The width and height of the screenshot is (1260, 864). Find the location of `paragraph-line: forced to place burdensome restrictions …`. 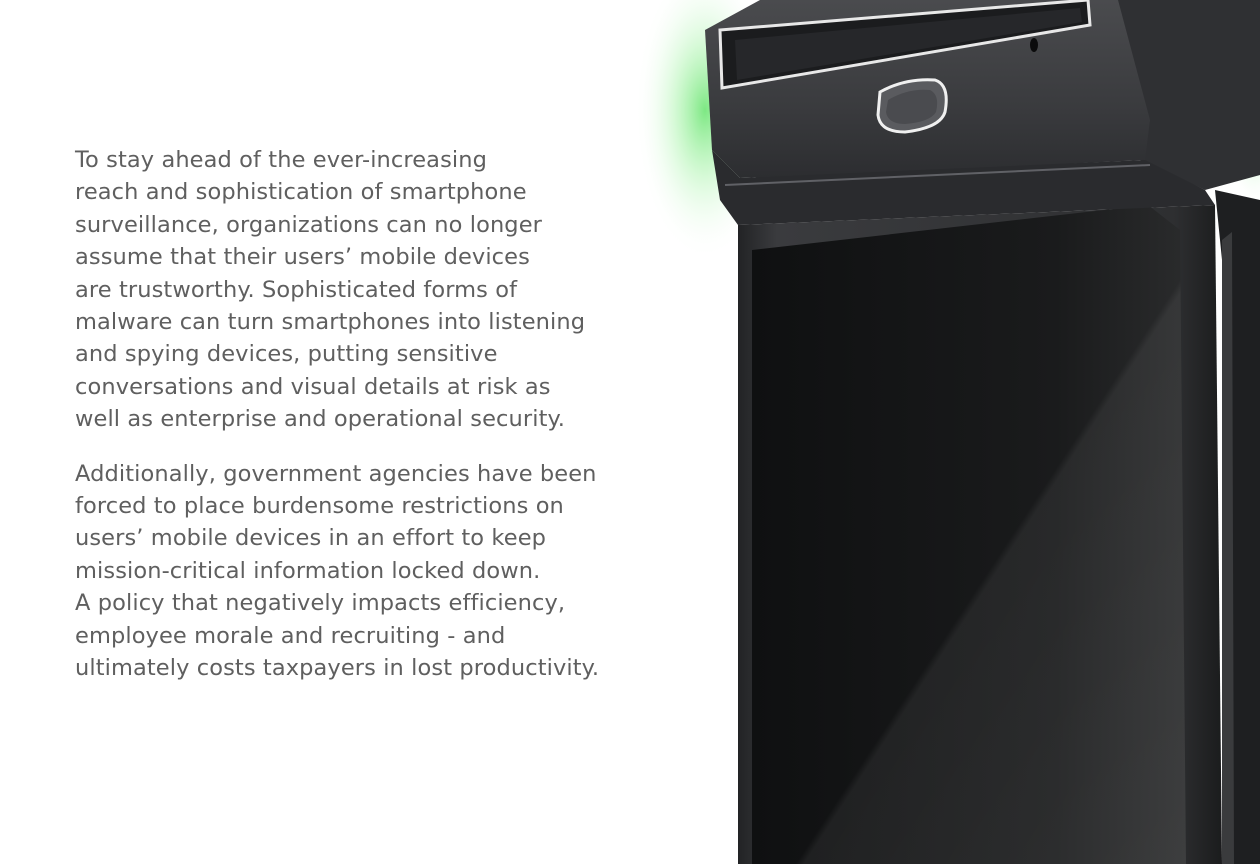

paragraph-line: forced to place burdensome restrictions … is located at coordinates (319, 506).